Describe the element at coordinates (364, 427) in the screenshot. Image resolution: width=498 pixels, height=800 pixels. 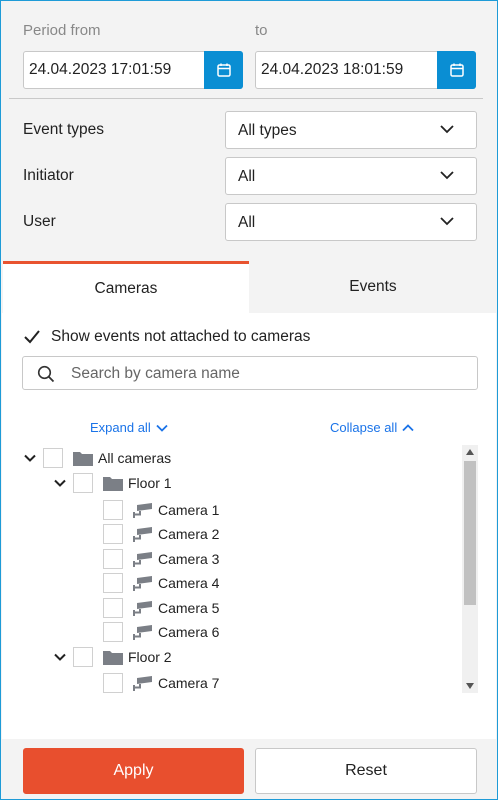
I see `collapse-all-label: Collapse all` at that location.